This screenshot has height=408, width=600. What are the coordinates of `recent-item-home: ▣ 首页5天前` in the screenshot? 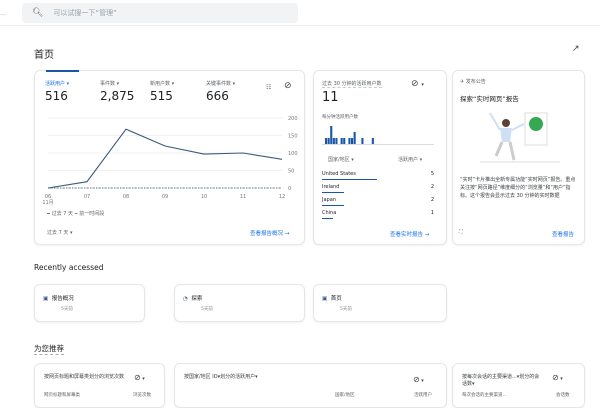 It's located at (380, 303).